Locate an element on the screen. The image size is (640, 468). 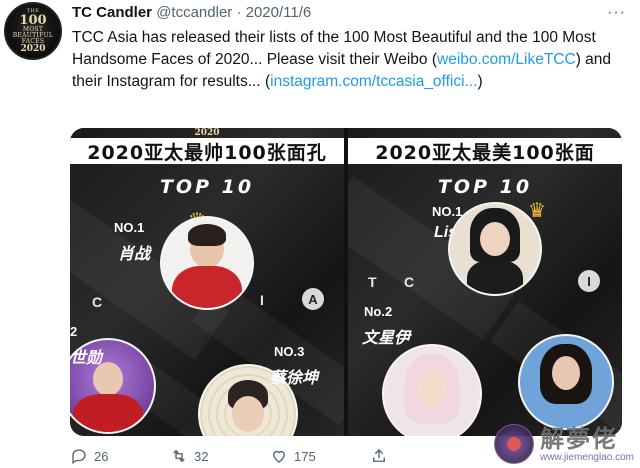
right-no1-label: NO.1 is located at coordinates (447, 211).